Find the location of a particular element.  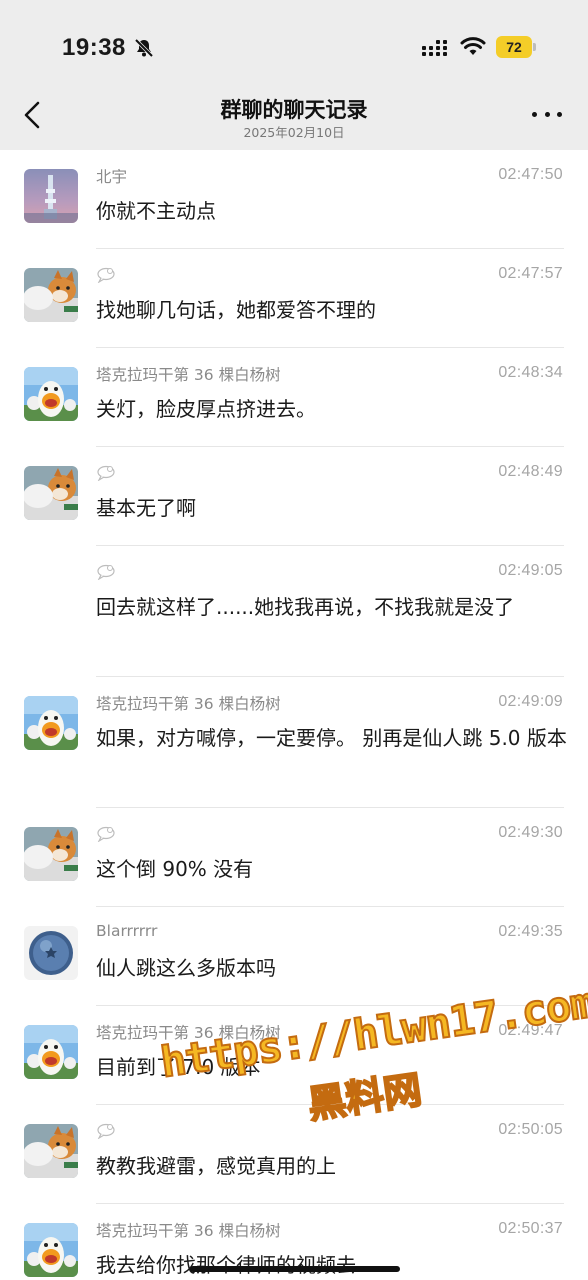

nav-bar: 群聊的聊天记录 2025年02月10日 is located at coordinates (294, 121).